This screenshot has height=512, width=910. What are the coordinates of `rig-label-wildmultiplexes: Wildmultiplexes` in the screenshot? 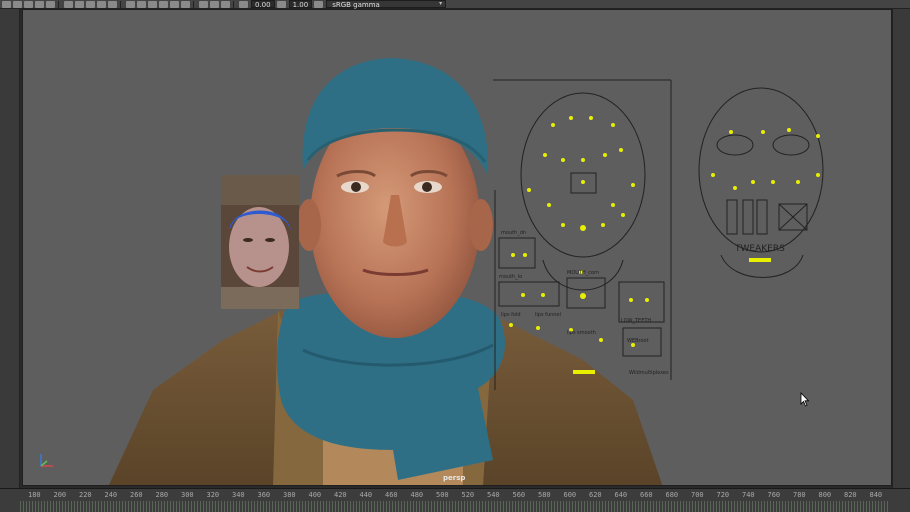 It's located at (649, 373).